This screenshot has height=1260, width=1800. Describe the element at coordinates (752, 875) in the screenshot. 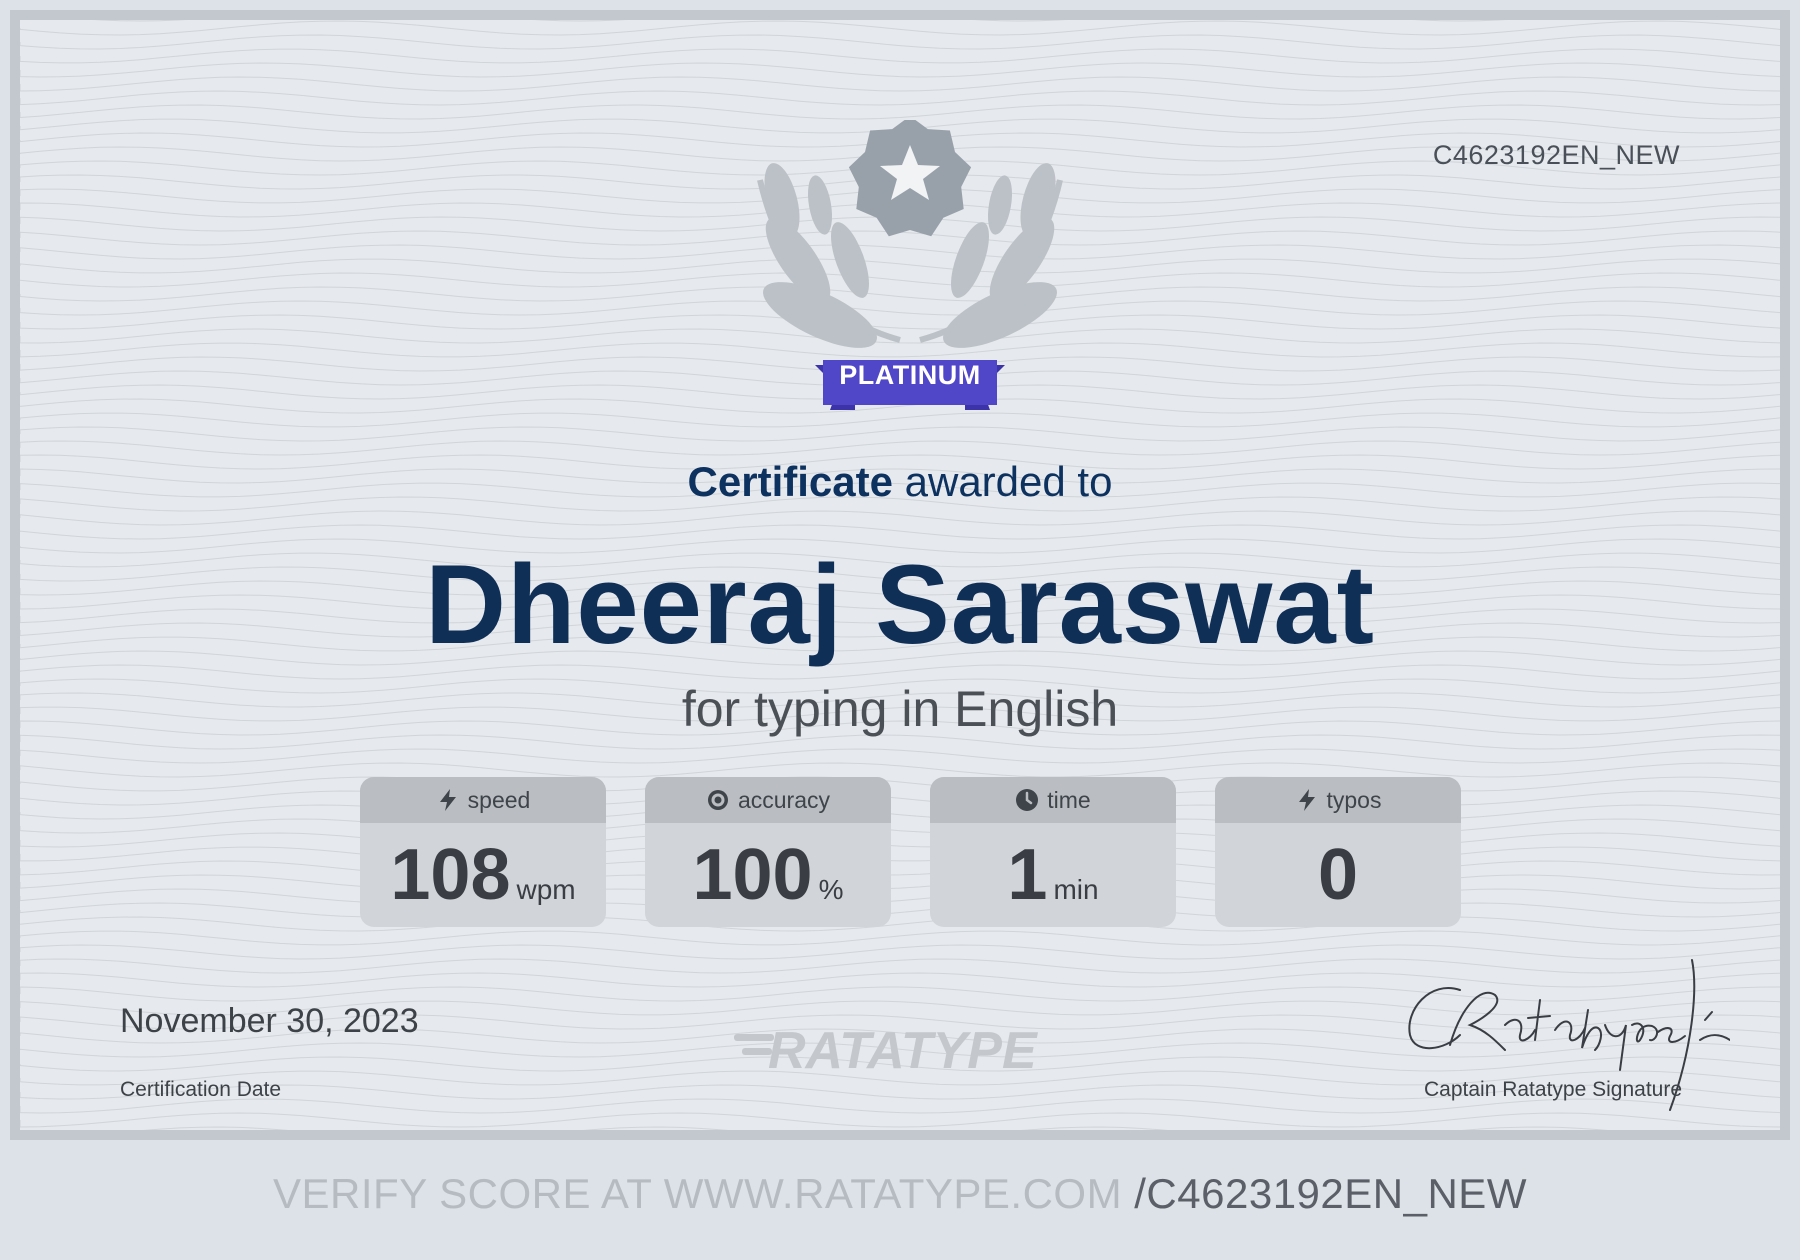

I see `stat-accuracy-value: 100` at that location.